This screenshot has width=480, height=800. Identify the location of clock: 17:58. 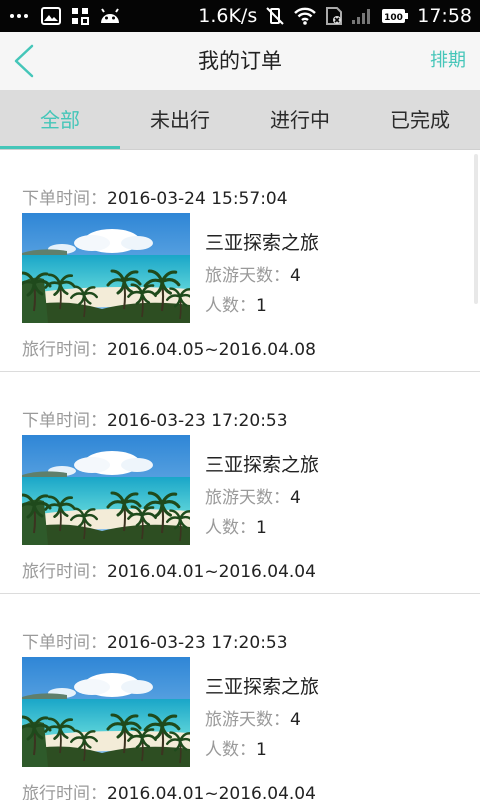
(444, 16).